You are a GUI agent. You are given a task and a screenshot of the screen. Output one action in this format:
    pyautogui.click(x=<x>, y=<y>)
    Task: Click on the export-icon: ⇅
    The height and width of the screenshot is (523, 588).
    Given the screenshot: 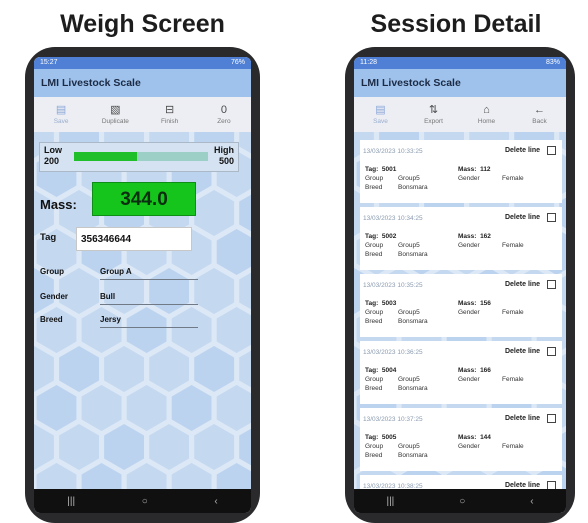 What is the action you would take?
    pyautogui.click(x=433, y=110)
    